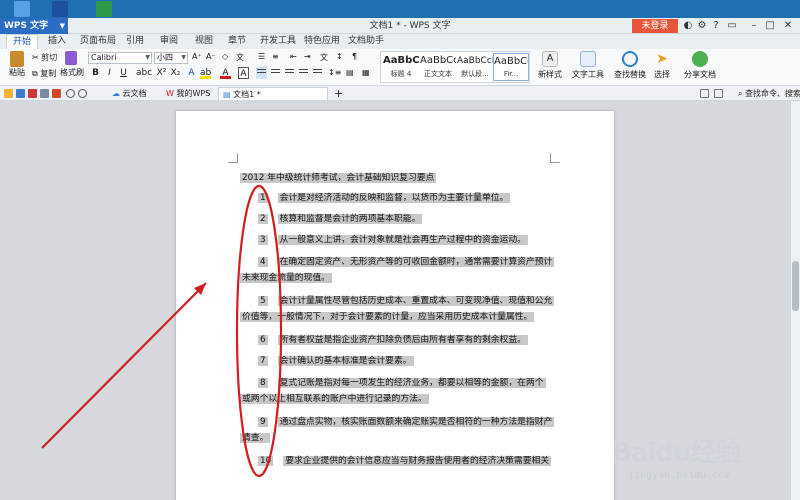 The width and height of the screenshot is (800, 500). I want to click on document1-label: 文档1 *, so click(247, 94).